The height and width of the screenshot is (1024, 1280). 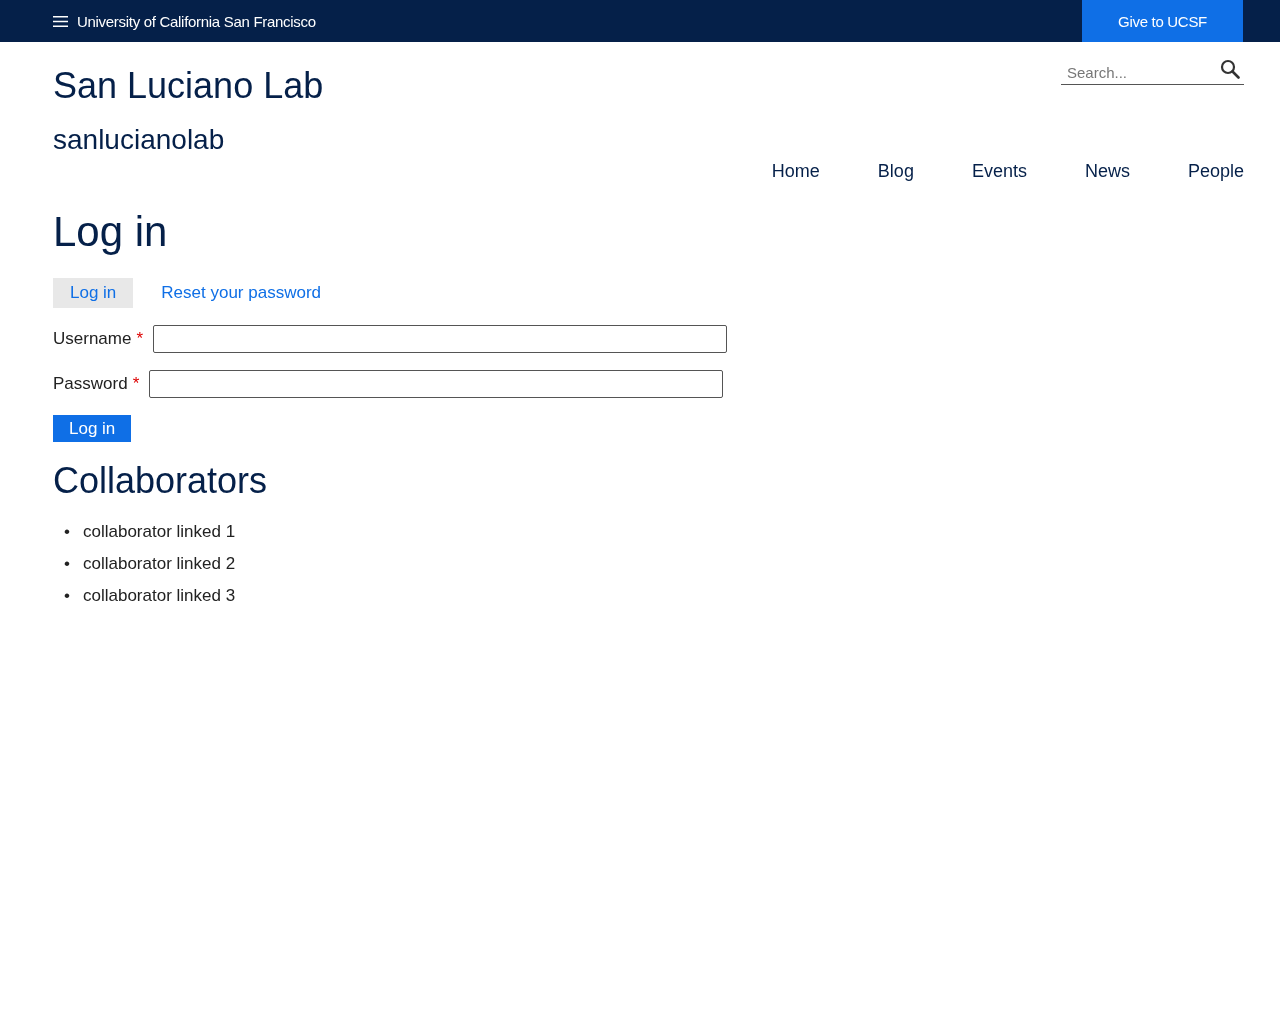 I want to click on university-link: University of California San Francisco, so click(x=196, y=21).